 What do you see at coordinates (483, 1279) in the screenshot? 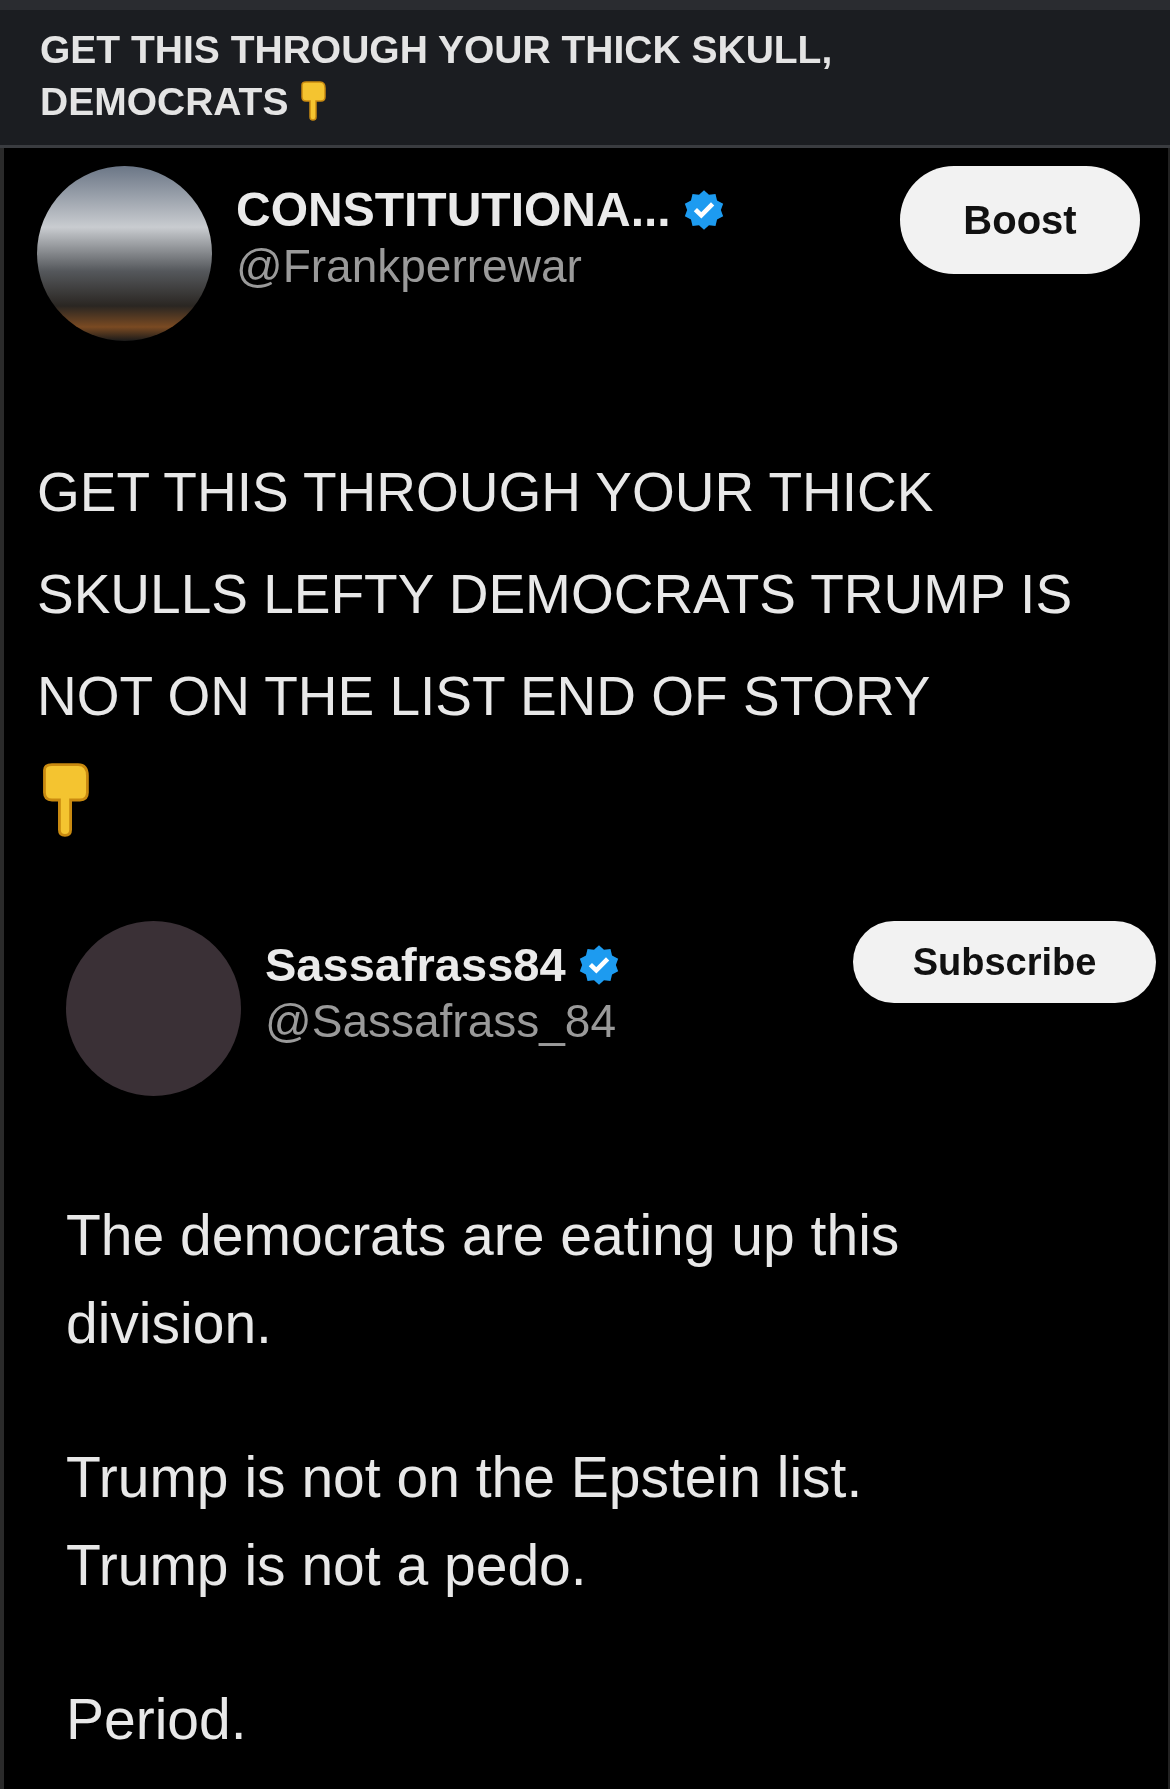
I see `post-text: The democrats are eating up this division.` at bounding box center [483, 1279].